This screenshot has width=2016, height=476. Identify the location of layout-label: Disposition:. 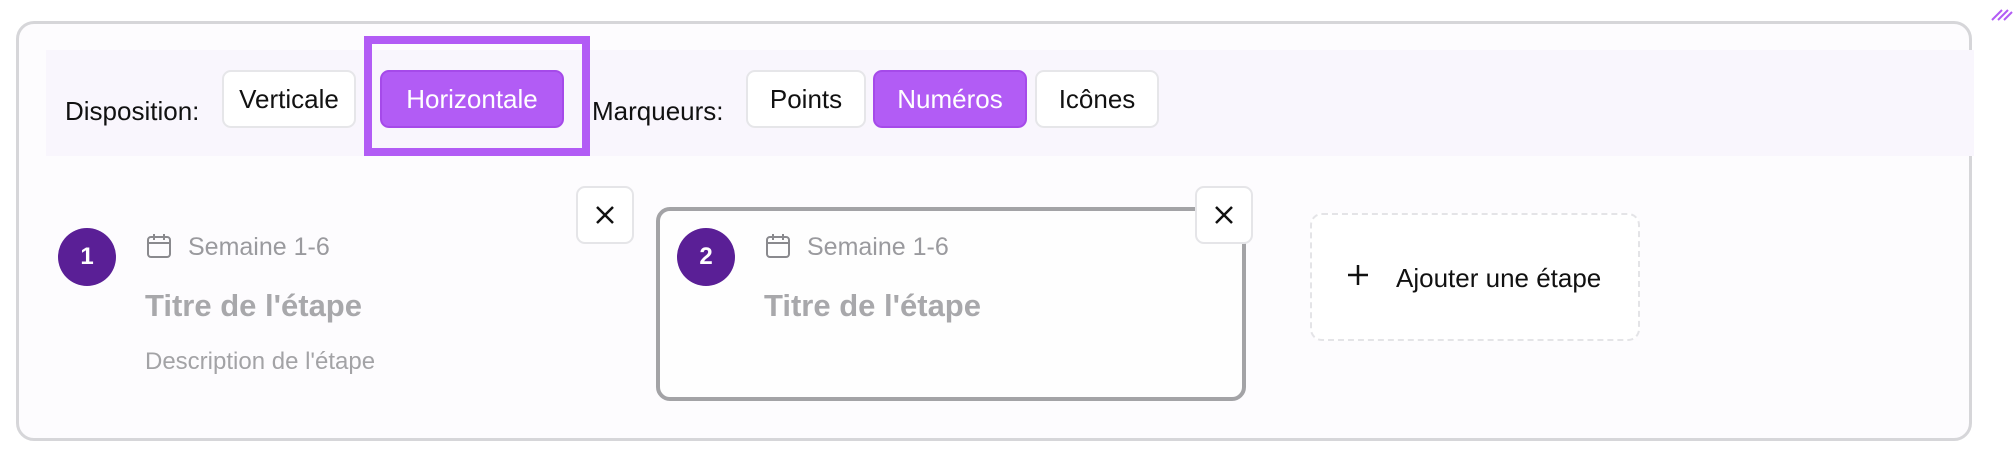
(132, 111).